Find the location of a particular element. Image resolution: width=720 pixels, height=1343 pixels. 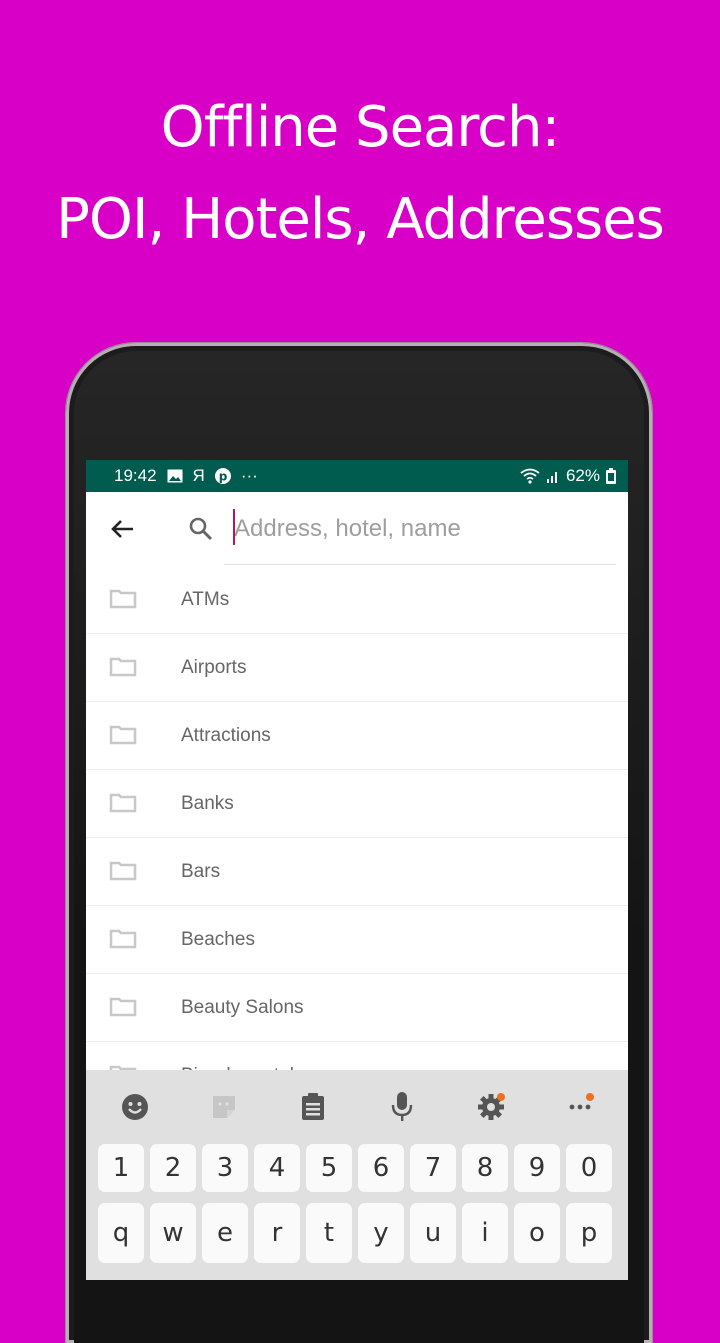

image-icon is located at coordinates (175, 476).